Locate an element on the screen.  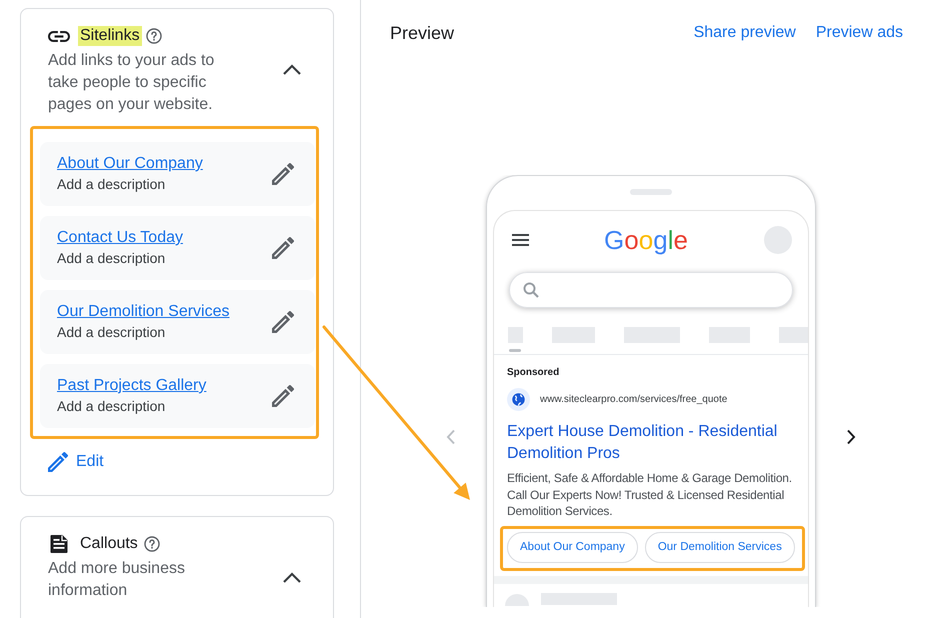
sitelink-link: Contact Us Today is located at coordinates (120, 238).